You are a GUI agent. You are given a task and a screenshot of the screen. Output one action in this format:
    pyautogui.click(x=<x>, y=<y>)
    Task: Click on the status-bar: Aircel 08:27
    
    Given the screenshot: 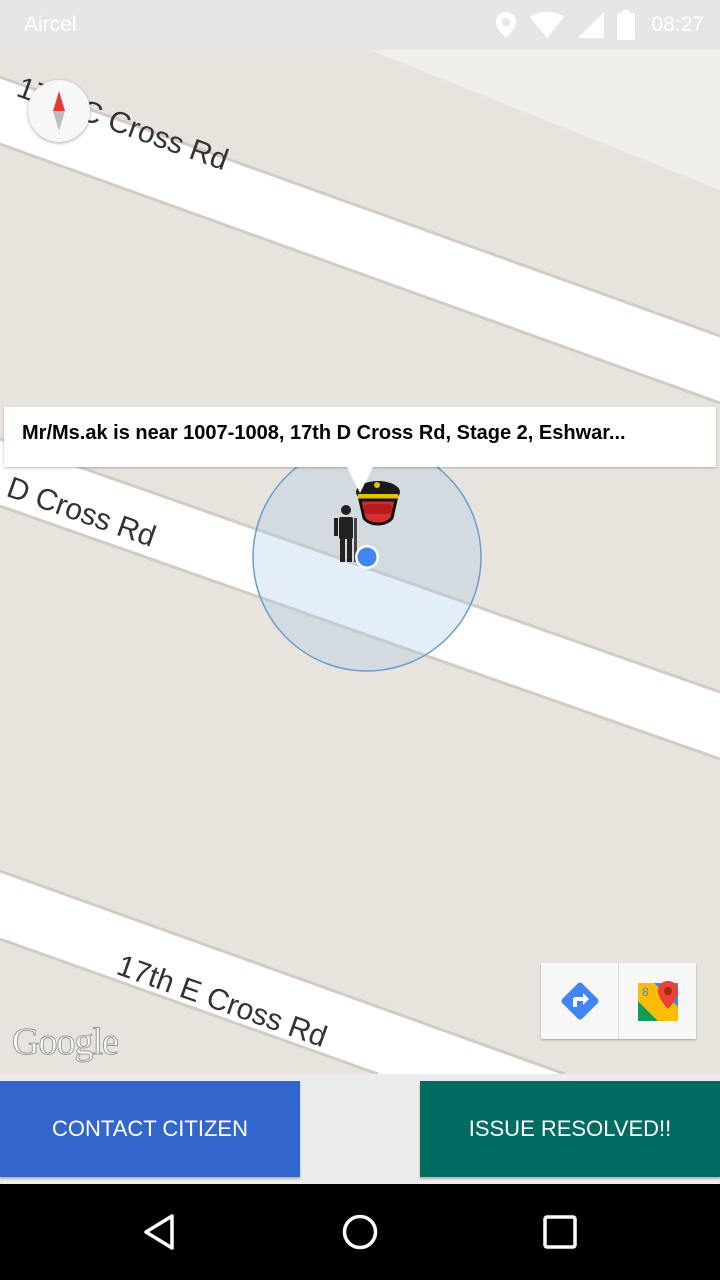 What is the action you would take?
    pyautogui.click(x=360, y=25)
    